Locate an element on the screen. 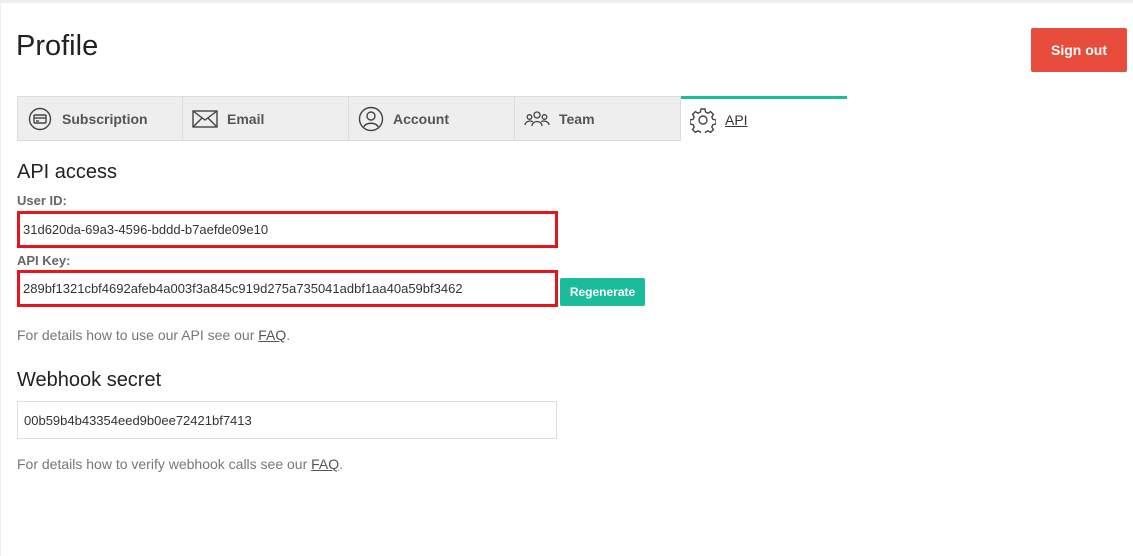  user-id-label: User ID: is located at coordinates (42, 200).